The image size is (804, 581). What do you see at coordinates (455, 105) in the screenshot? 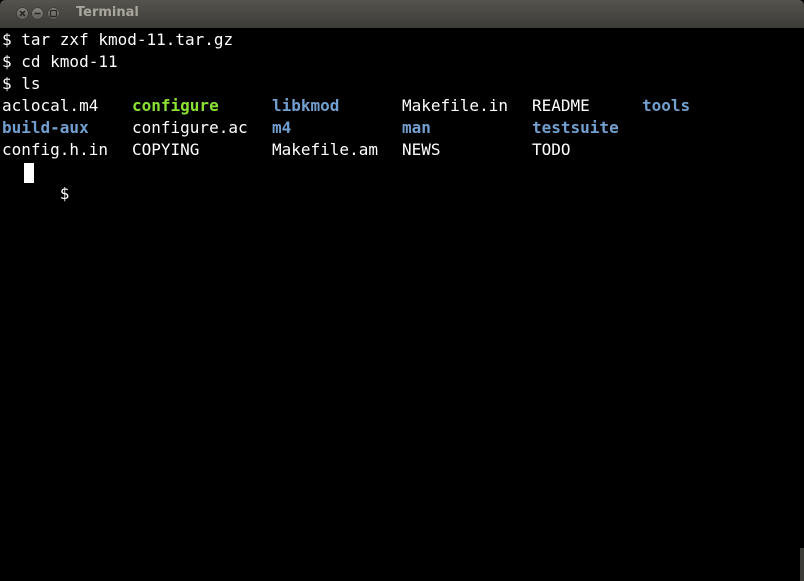
I see `ls-entry: Makefile.in` at bounding box center [455, 105].